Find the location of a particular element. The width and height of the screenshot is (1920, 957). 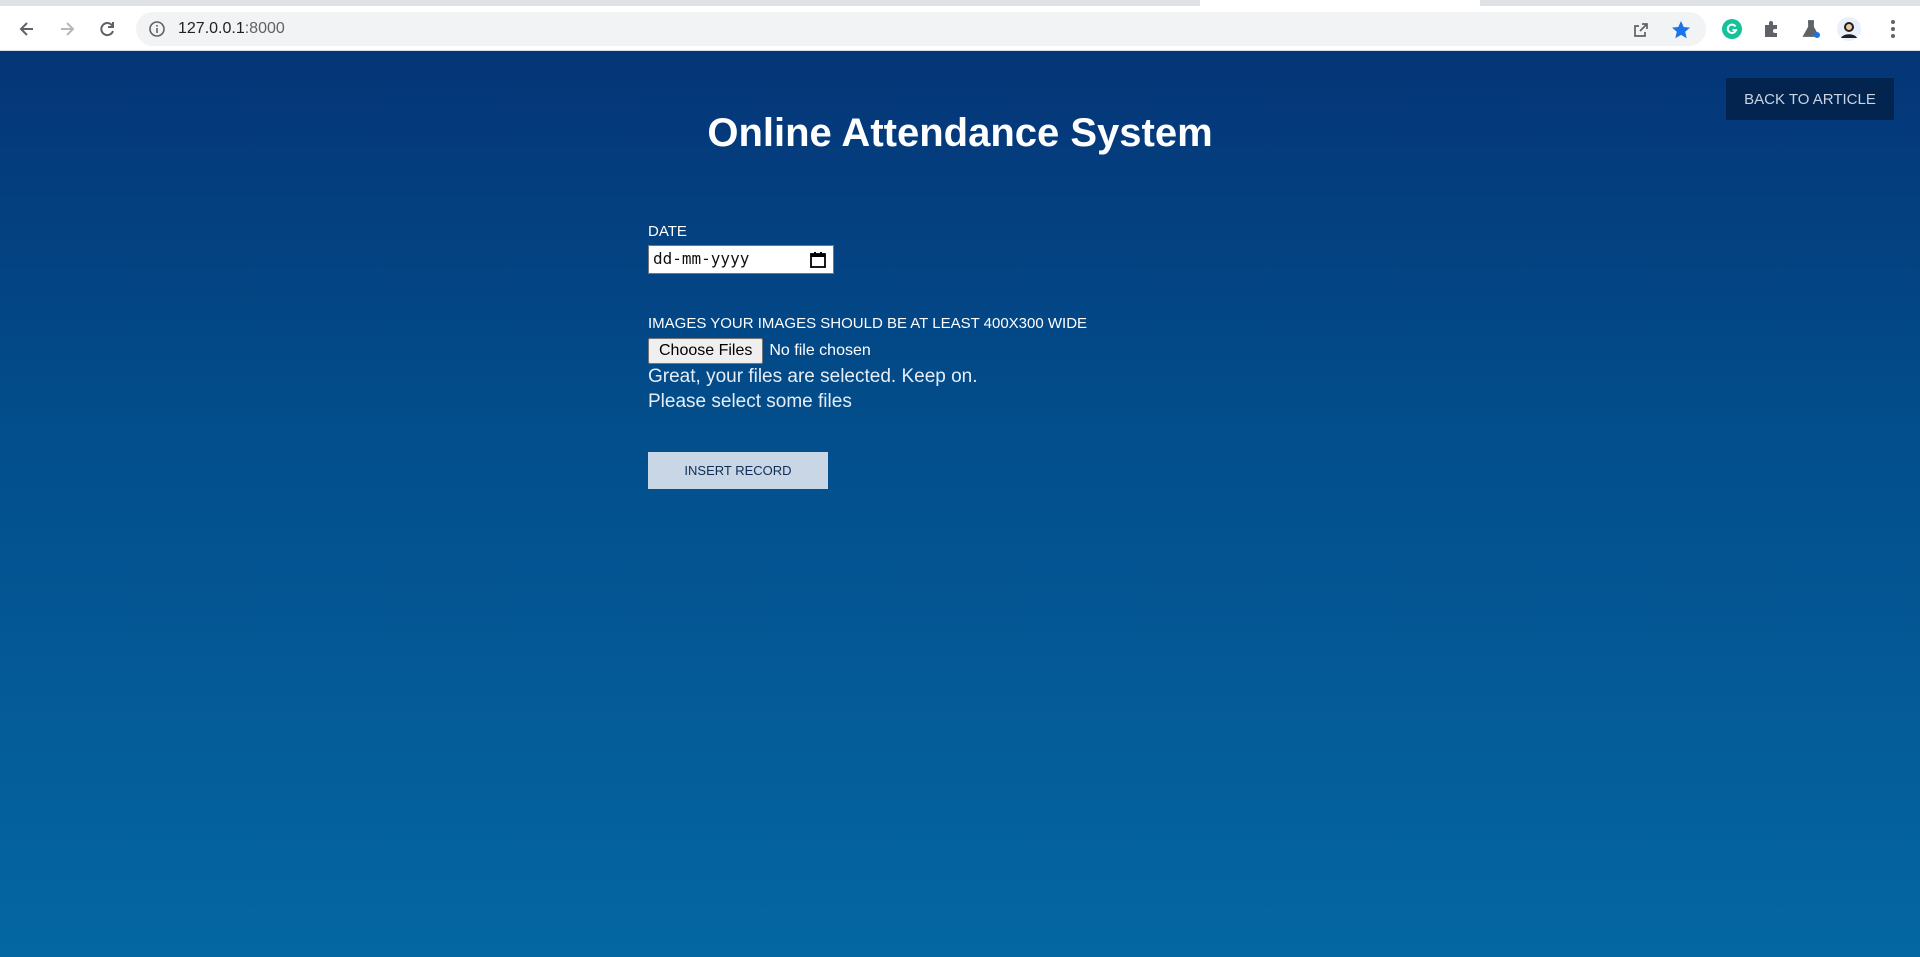

bookmark-button is located at coordinates (1681, 30).